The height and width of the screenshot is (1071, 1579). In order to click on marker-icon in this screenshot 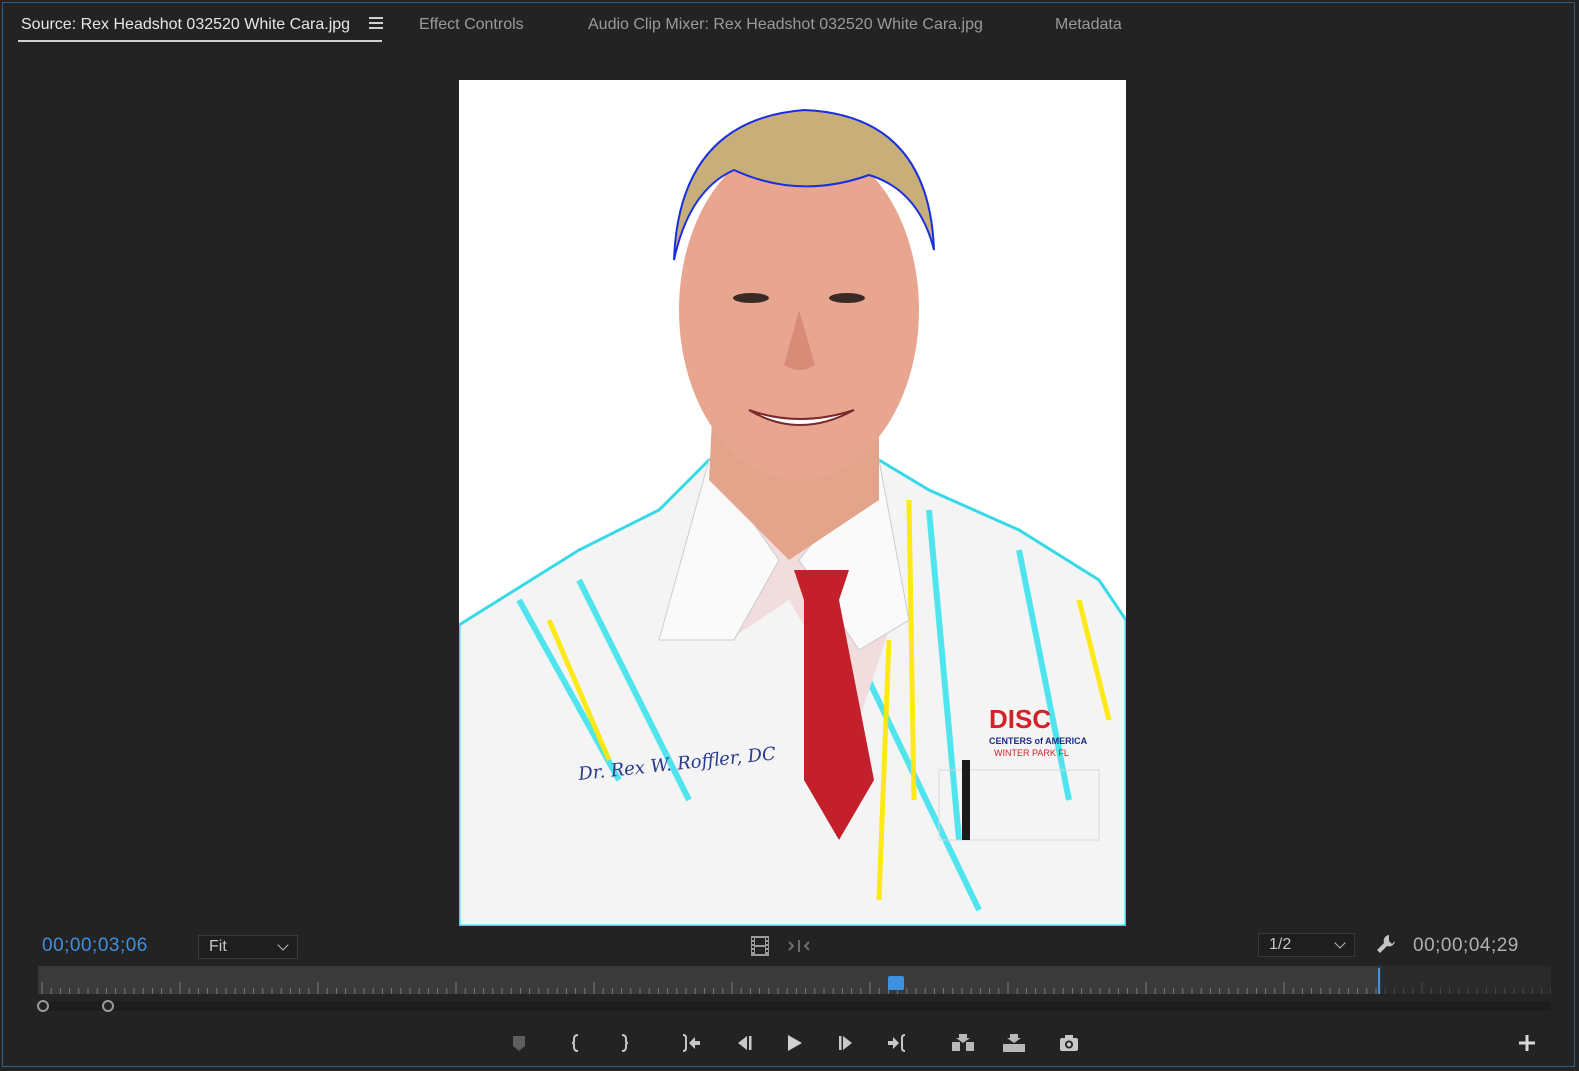, I will do `click(519, 1043)`.